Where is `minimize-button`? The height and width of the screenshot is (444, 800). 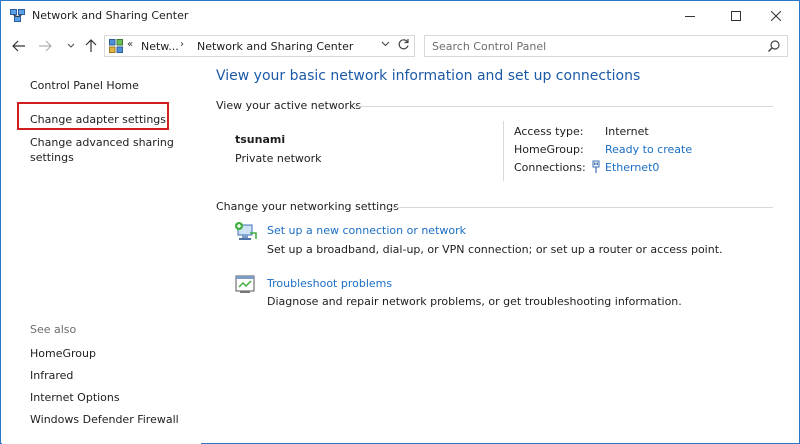
minimize-button is located at coordinates (690, 16).